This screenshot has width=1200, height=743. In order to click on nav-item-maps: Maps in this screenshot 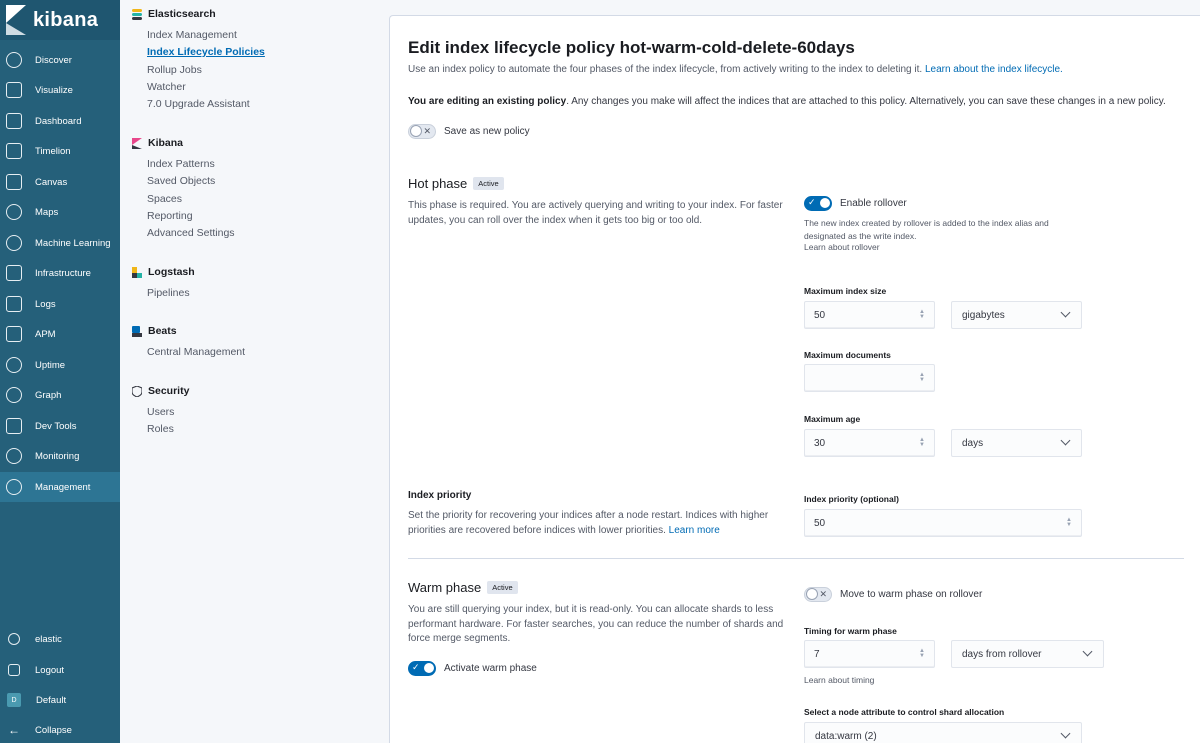, I will do `click(60, 212)`.